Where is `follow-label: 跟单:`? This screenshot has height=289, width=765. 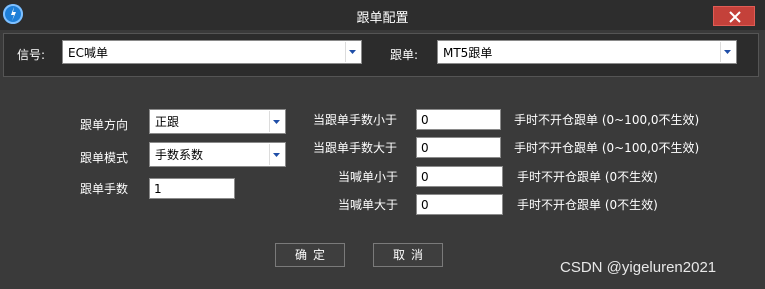
follow-label: 跟单: is located at coordinates (404, 55).